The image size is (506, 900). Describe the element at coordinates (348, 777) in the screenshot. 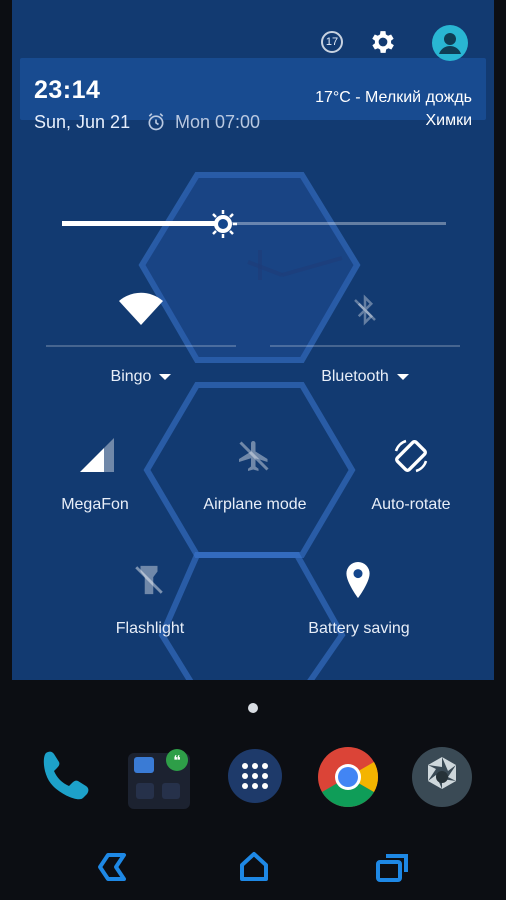

I see `chrome-icon` at that location.